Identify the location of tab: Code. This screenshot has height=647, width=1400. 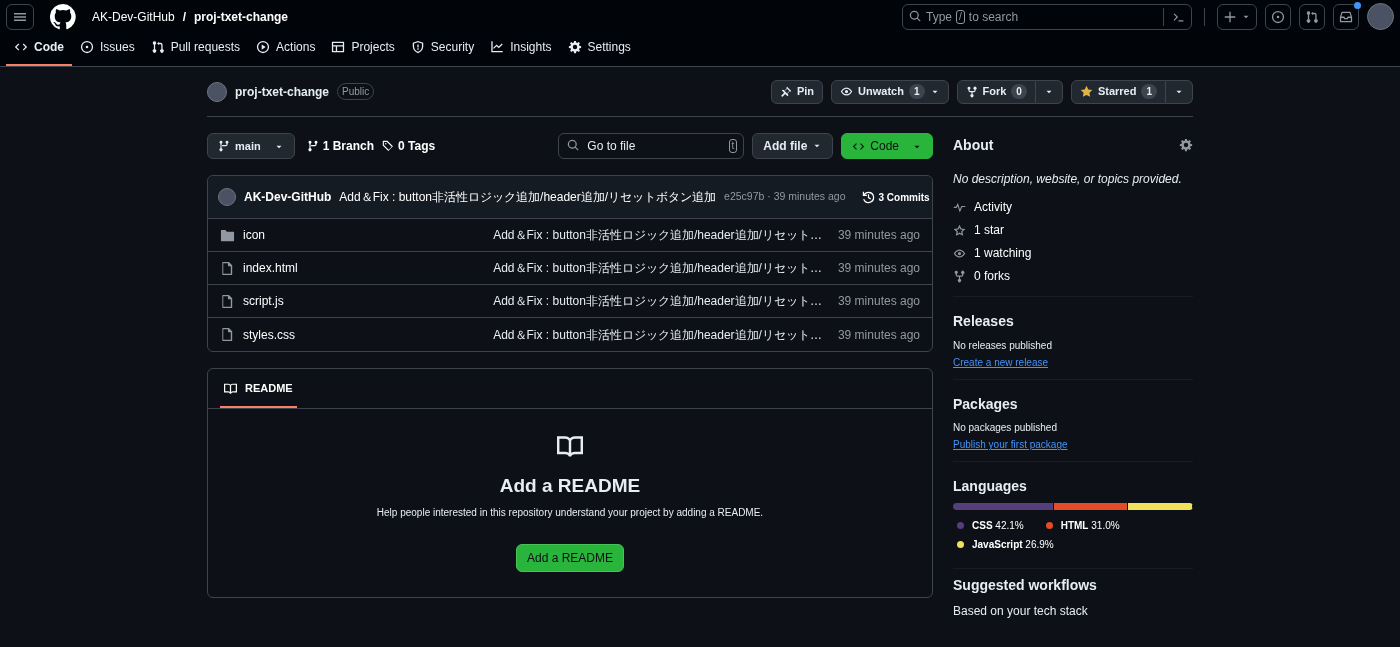
(39, 47).